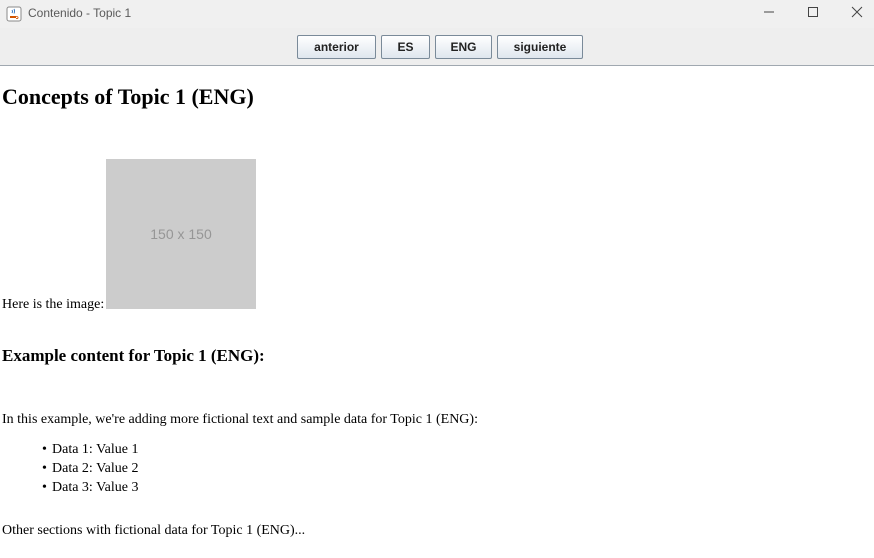  I want to click on list-item: • Data 1: Value 1, so click(90, 449).